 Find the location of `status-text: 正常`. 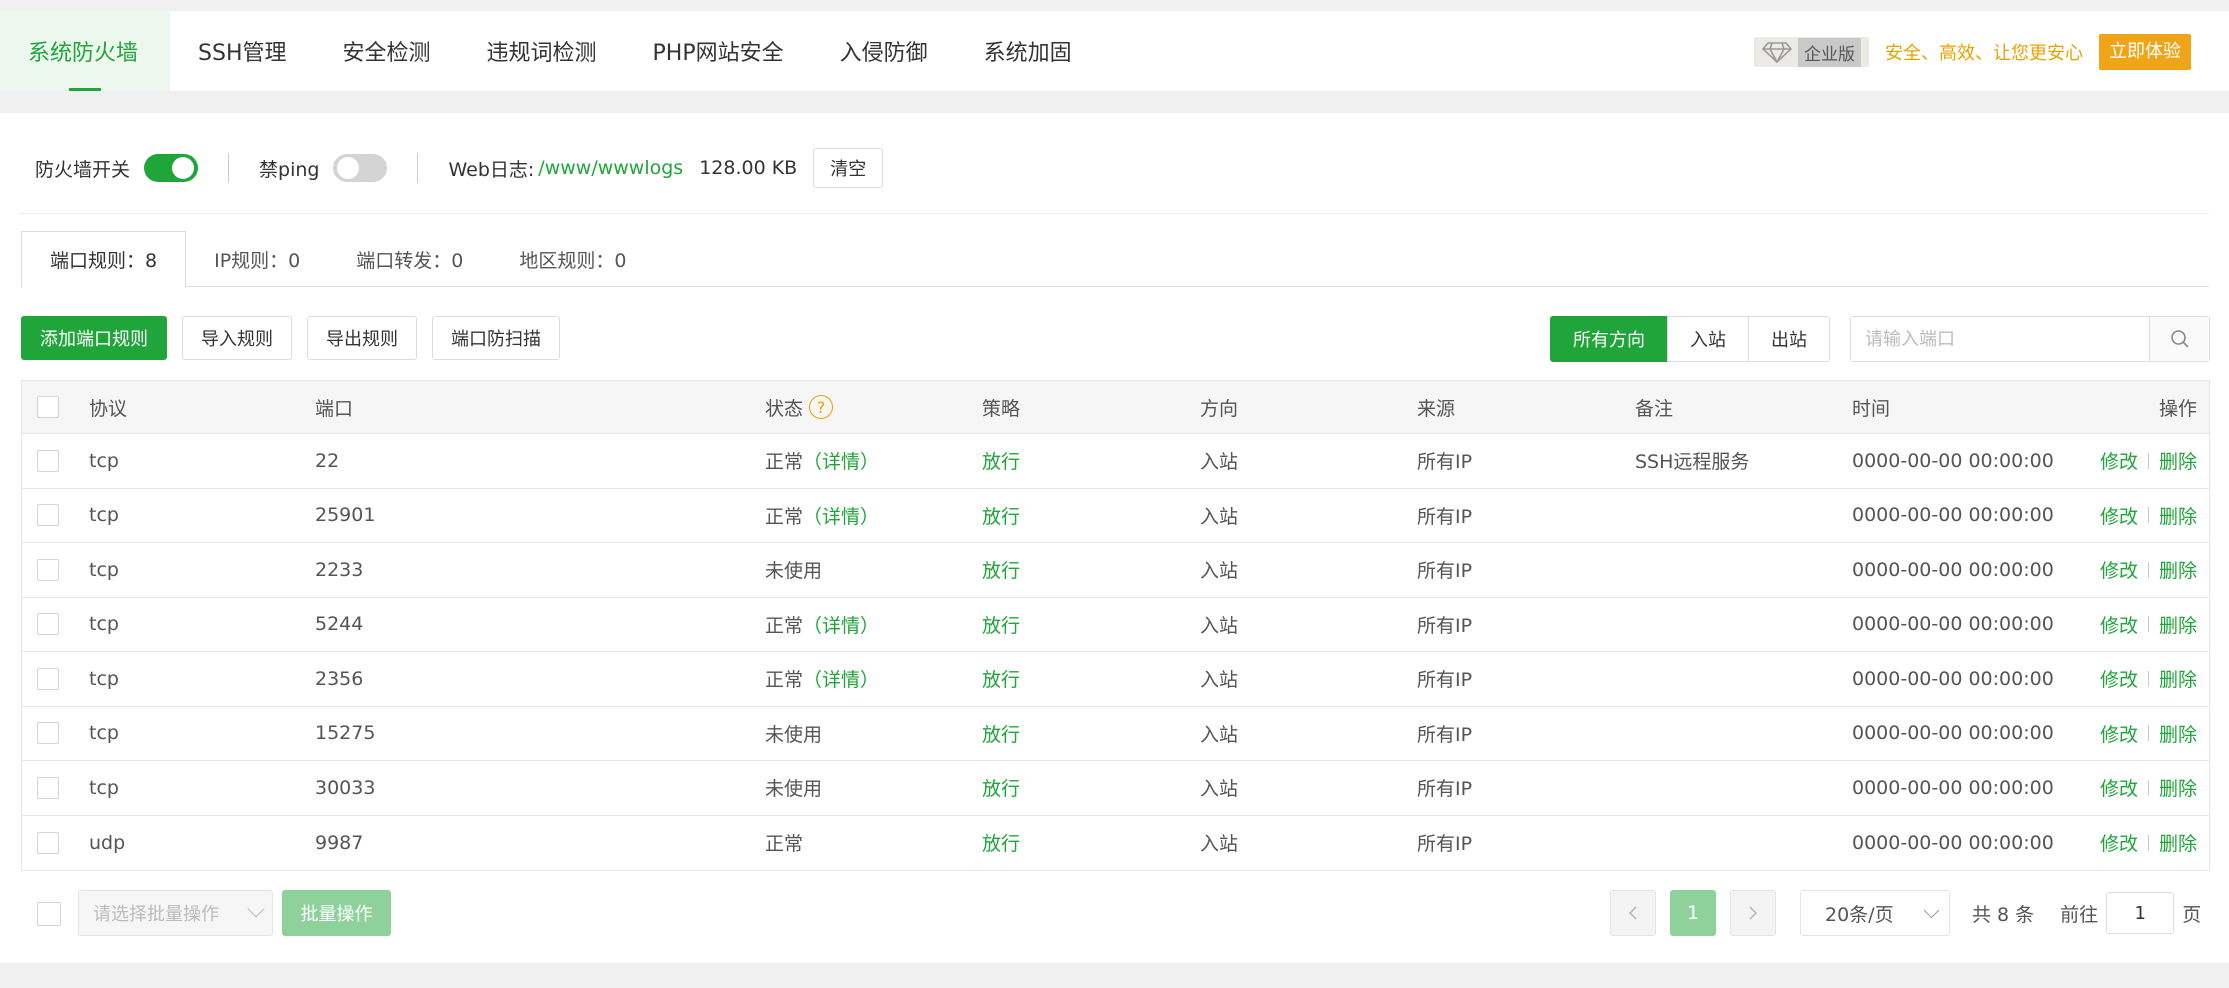

status-text: 正常 is located at coordinates (784, 462).